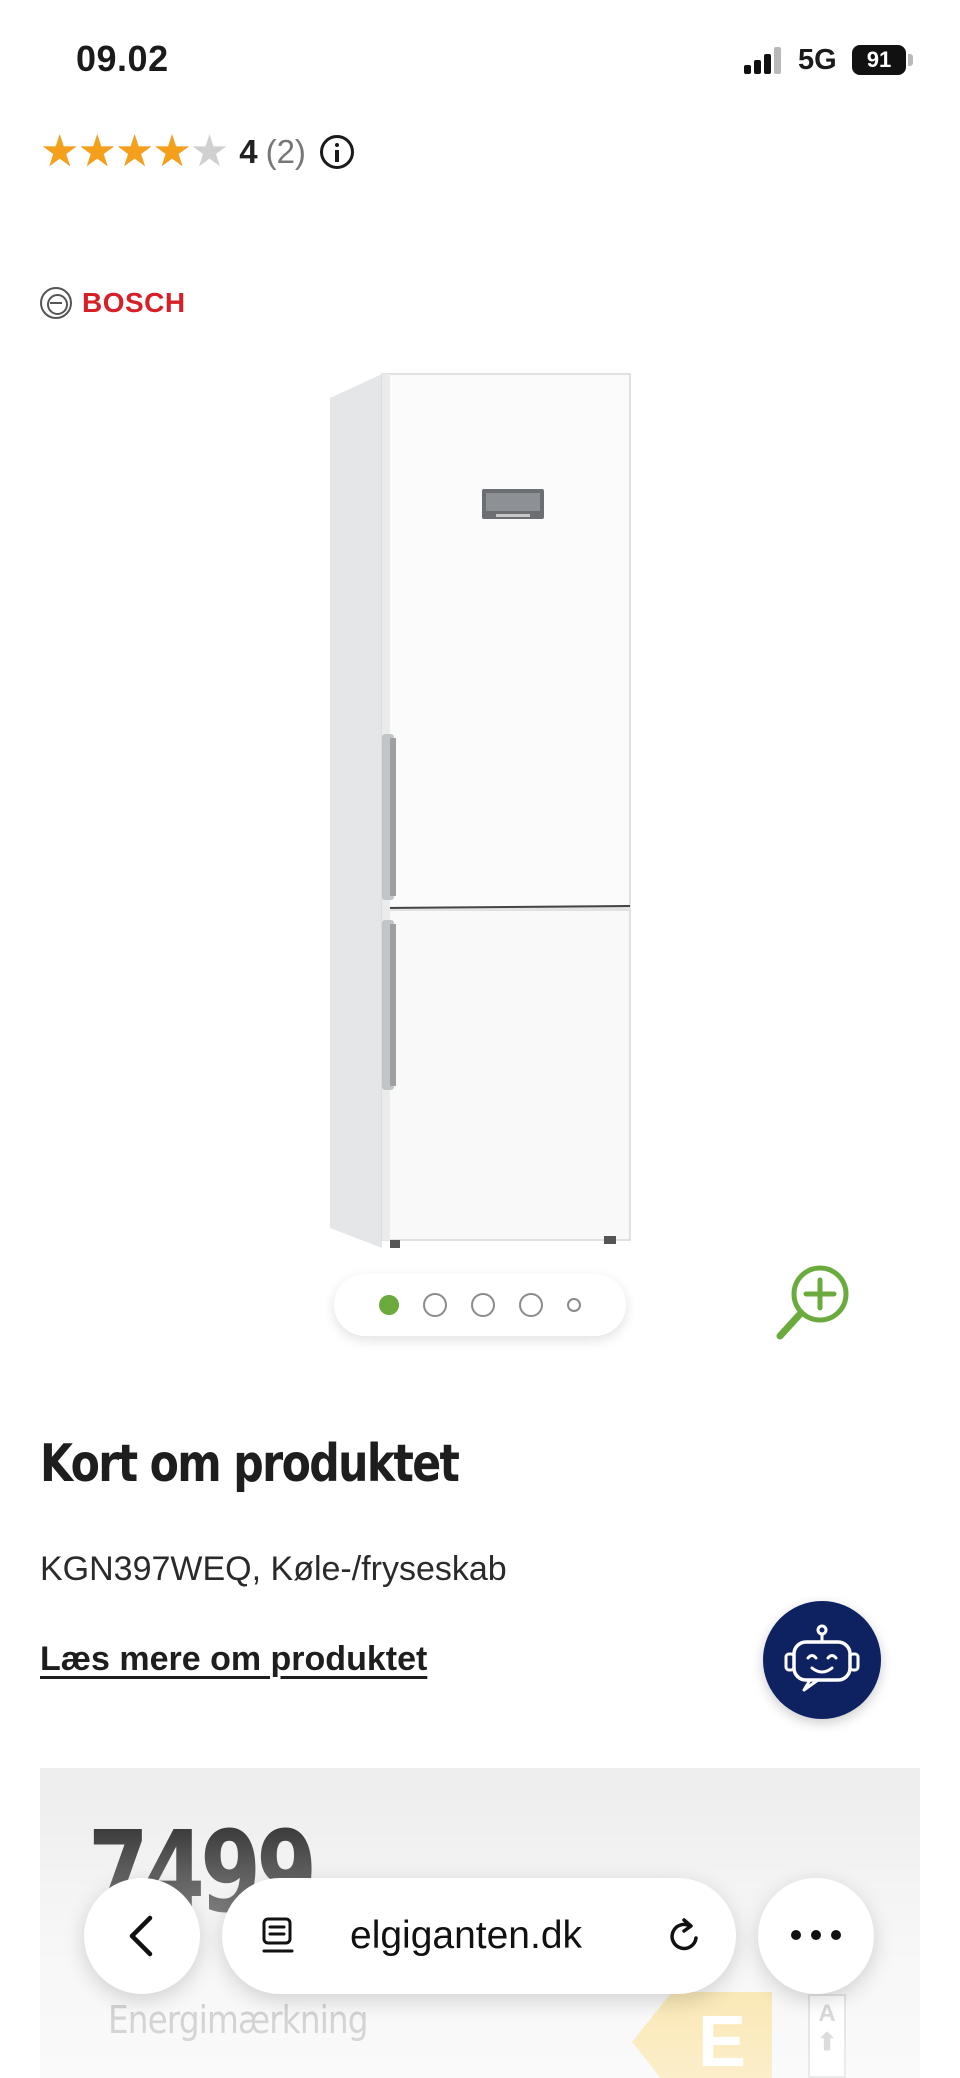 This screenshot has height=2078, width=960. What do you see at coordinates (813, 1303) in the screenshot?
I see `zoom-in-icon` at bounding box center [813, 1303].